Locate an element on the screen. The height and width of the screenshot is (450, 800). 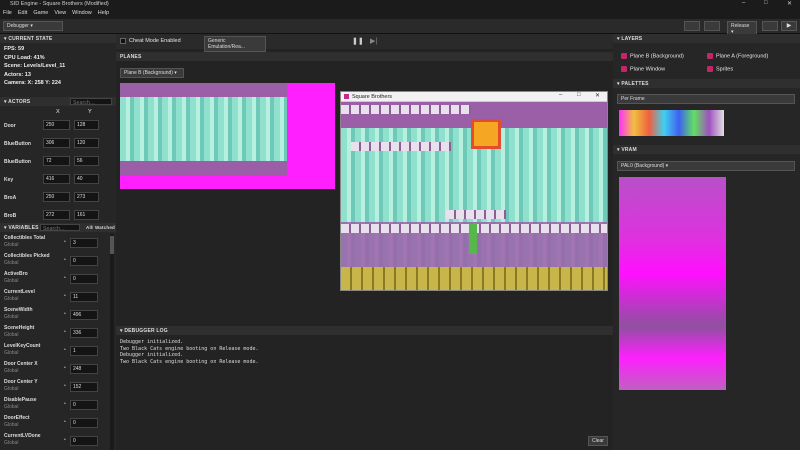
game-maximize-icon: □ is located at coordinates (579, 95).